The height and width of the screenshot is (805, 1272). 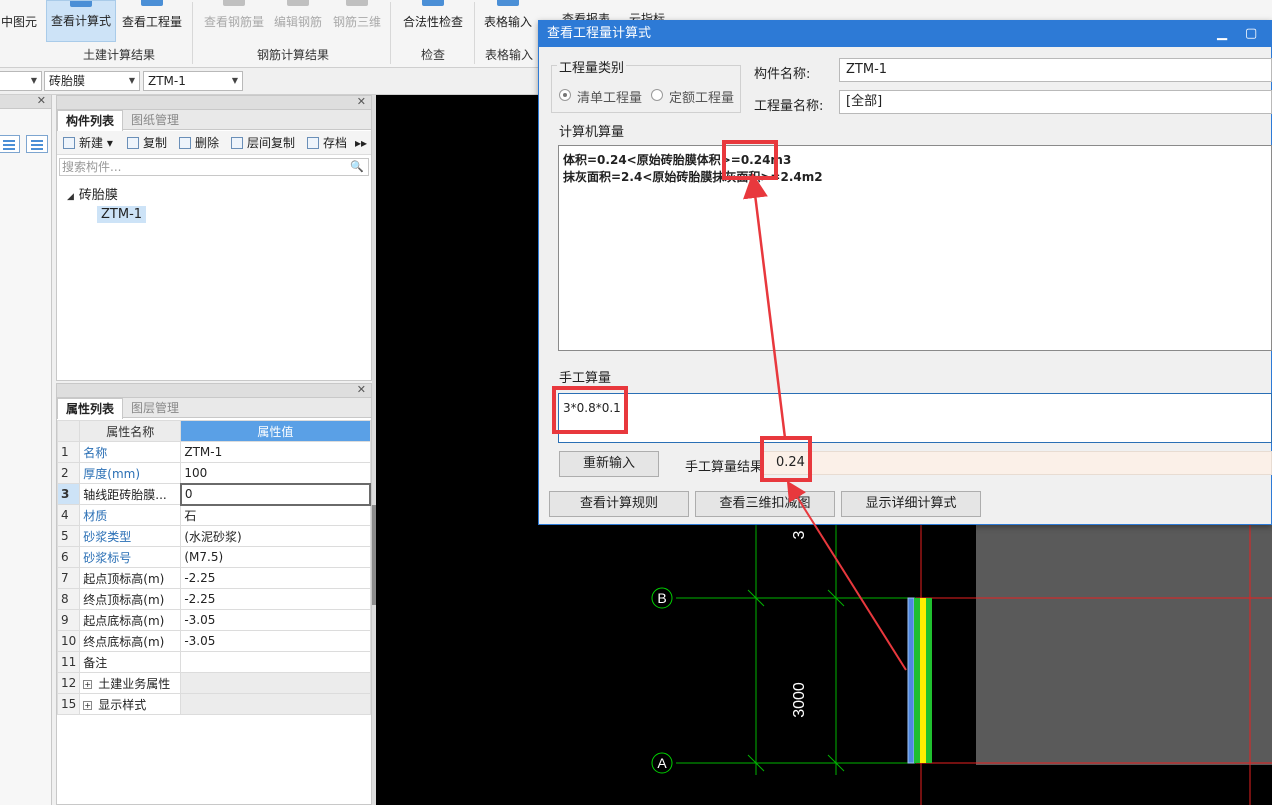 I want to click on formula-plaster-area: 抹灰面积=2.4<原始砖胎膜抹灰面积>=2.4m2, so click(x=693, y=177).